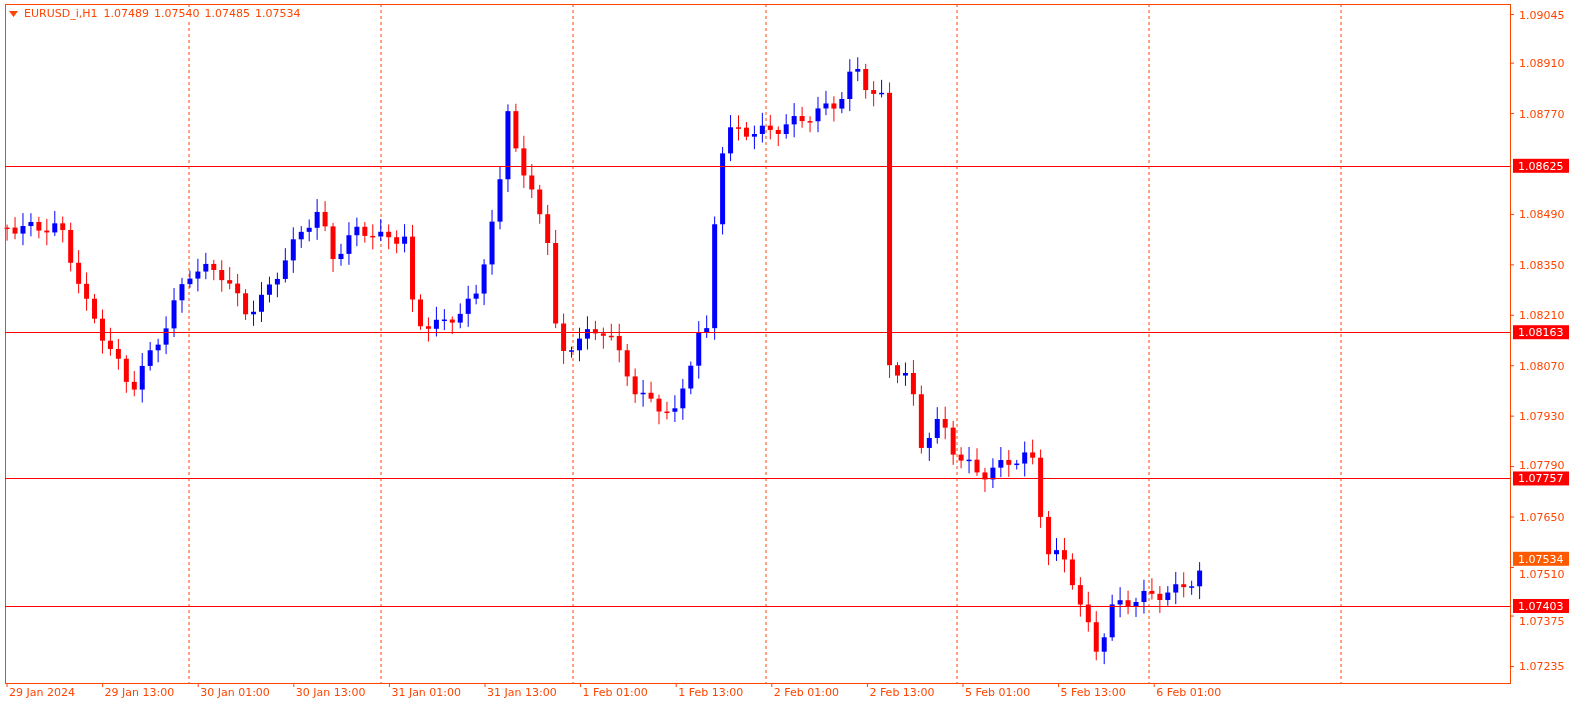 The height and width of the screenshot is (708, 1586). What do you see at coordinates (1542, 114) in the screenshot?
I see `price-axis-label: 1.08770` at bounding box center [1542, 114].